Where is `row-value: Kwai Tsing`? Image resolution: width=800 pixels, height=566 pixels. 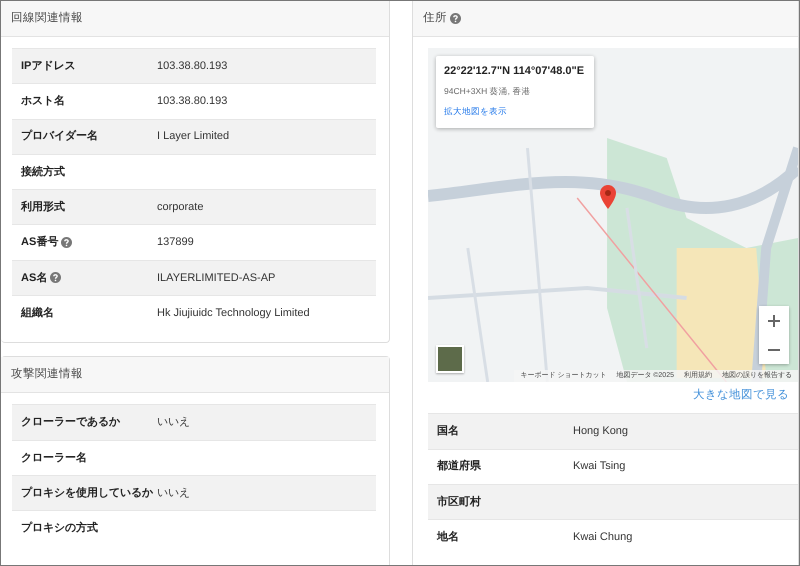
row-value: Kwai Tsing is located at coordinates (599, 466).